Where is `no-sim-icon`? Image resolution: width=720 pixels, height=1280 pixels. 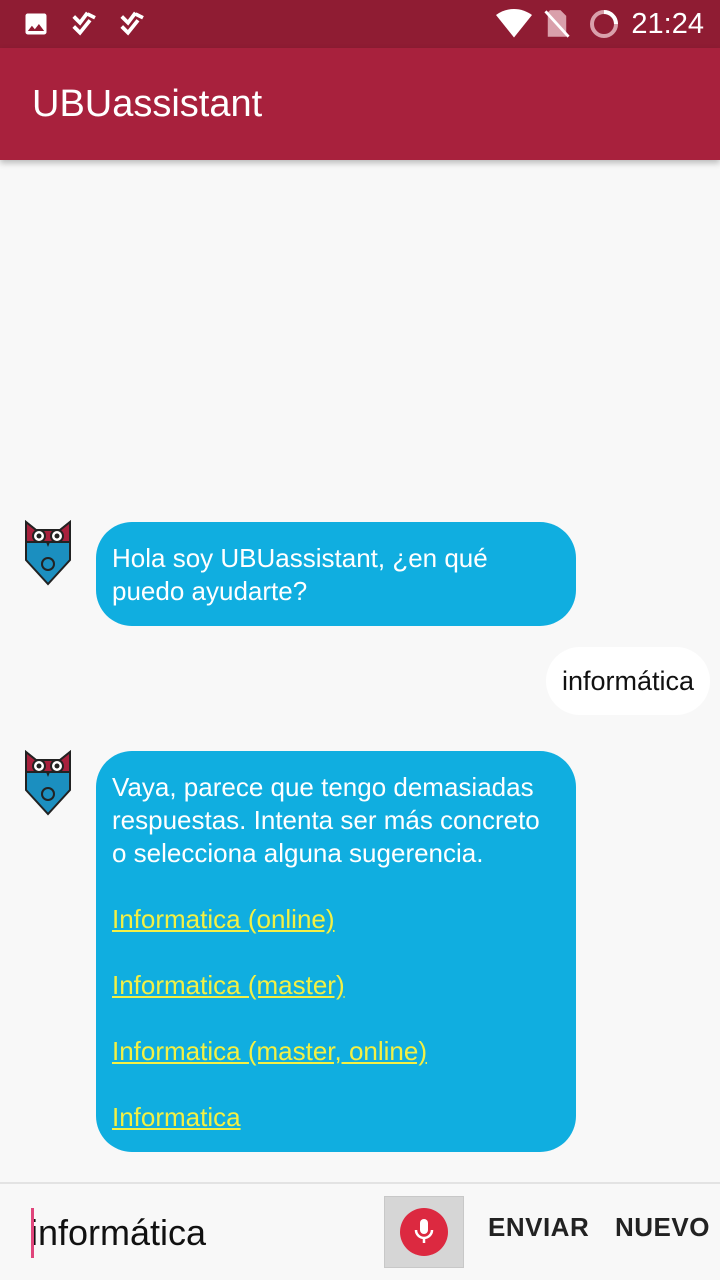 no-sim-icon is located at coordinates (557, 24).